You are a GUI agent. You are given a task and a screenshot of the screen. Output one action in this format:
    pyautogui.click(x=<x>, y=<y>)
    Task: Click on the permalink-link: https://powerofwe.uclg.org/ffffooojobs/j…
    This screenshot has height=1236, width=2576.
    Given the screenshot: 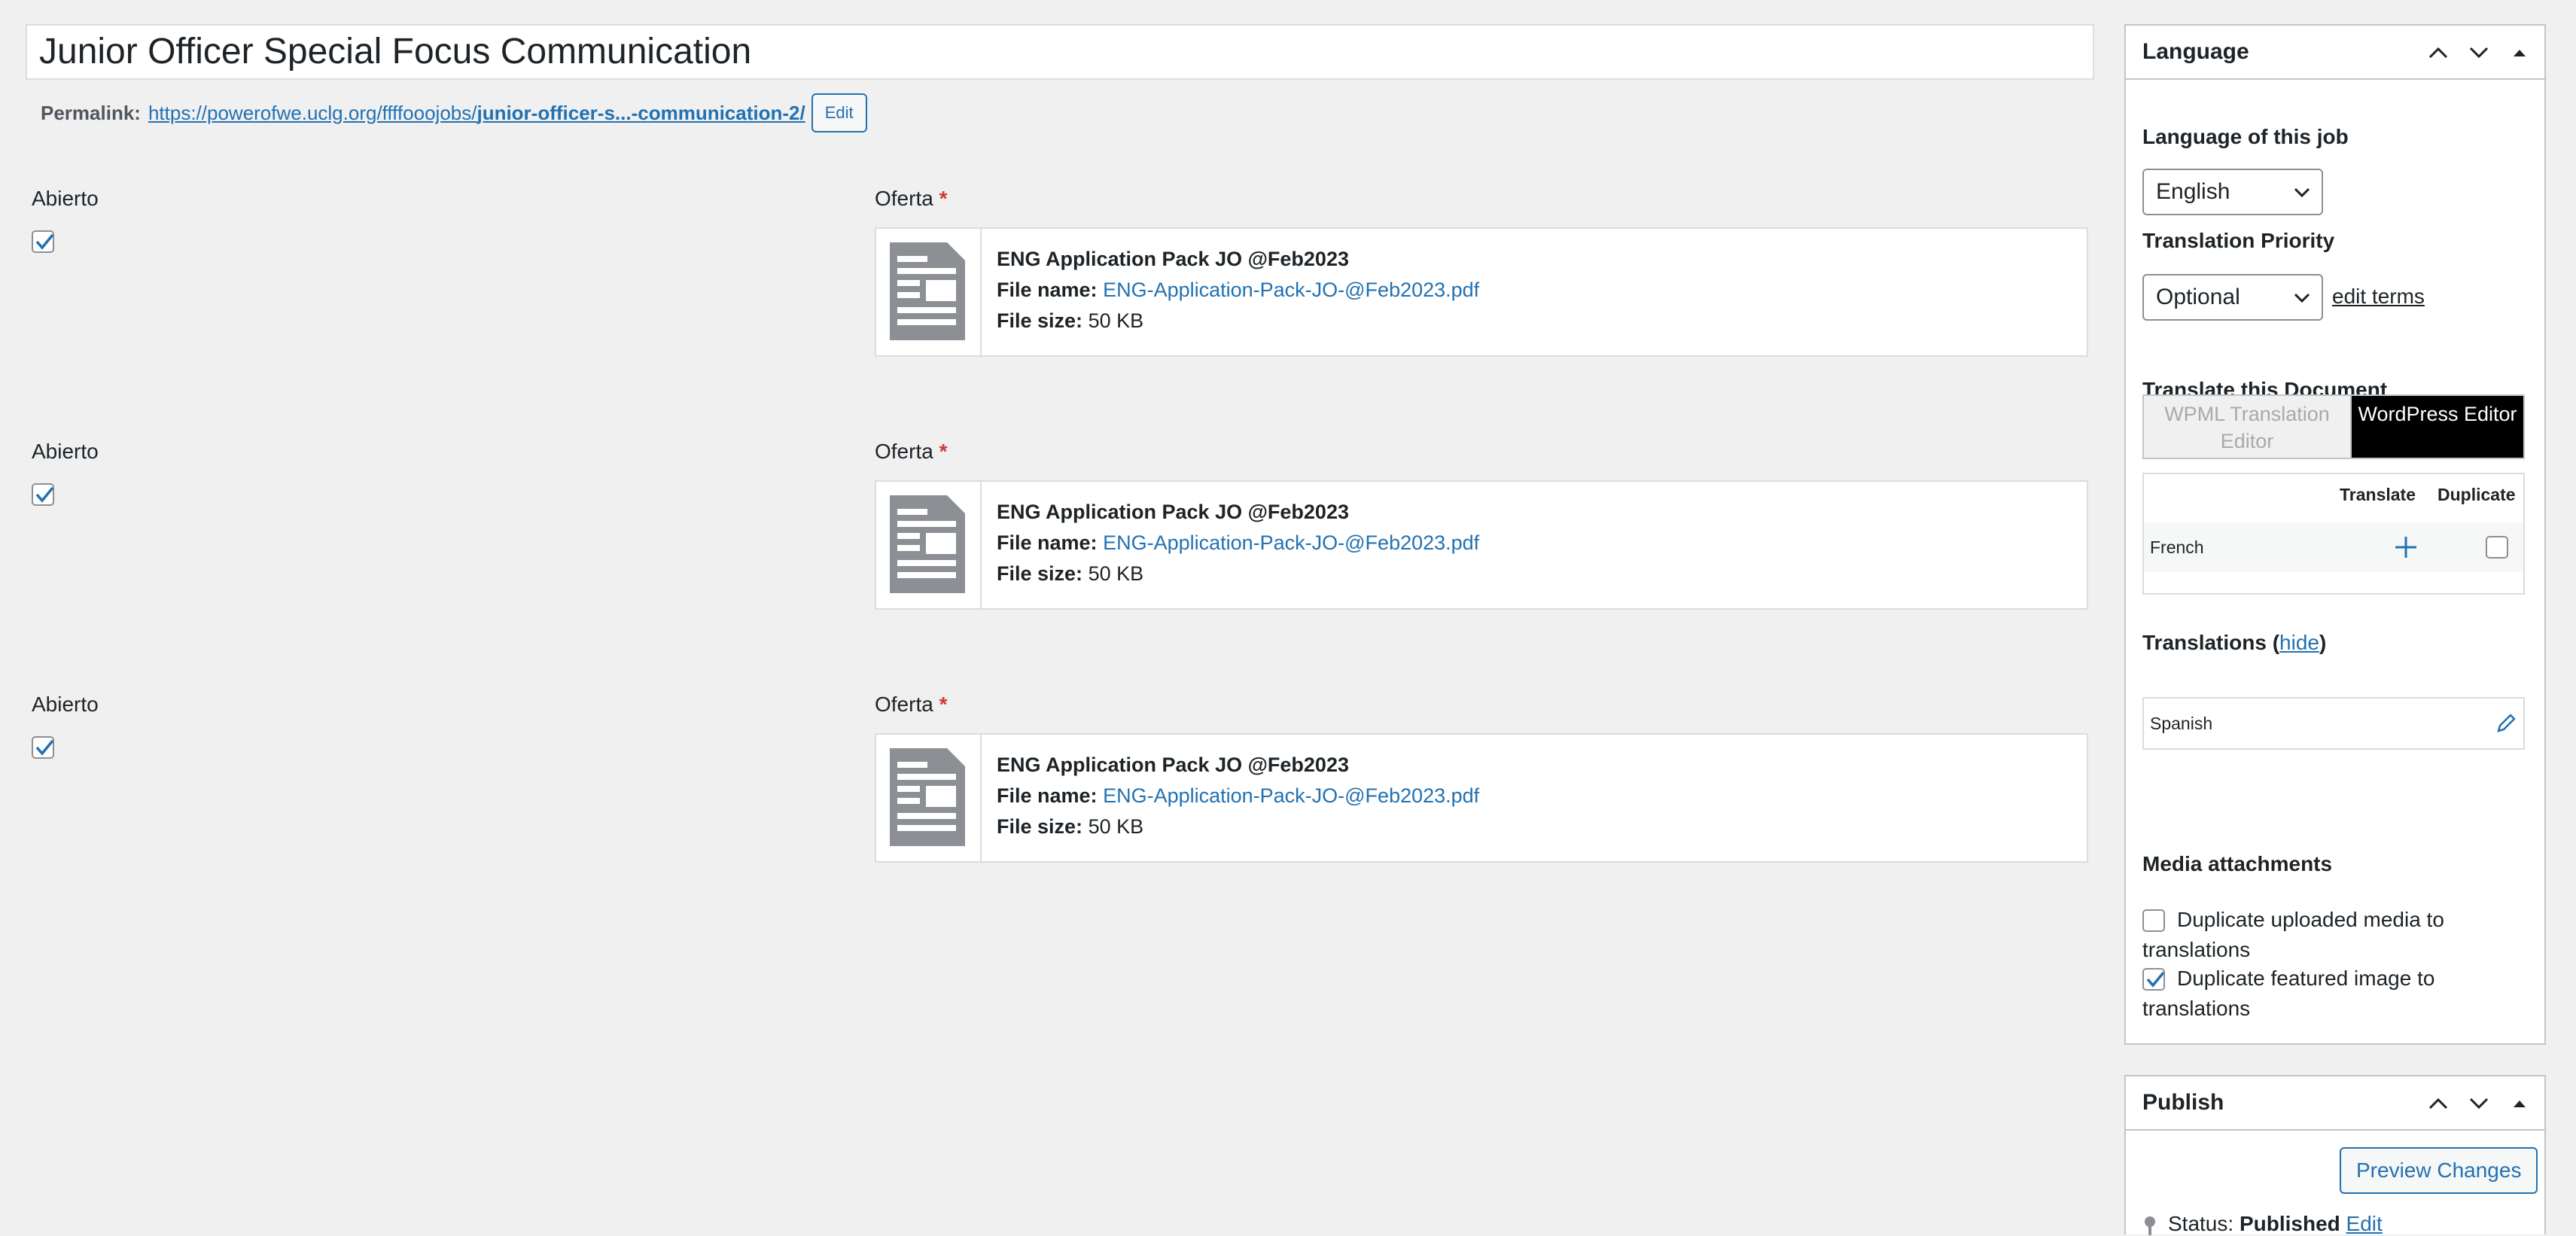 What is the action you would take?
    pyautogui.click(x=476, y=113)
    